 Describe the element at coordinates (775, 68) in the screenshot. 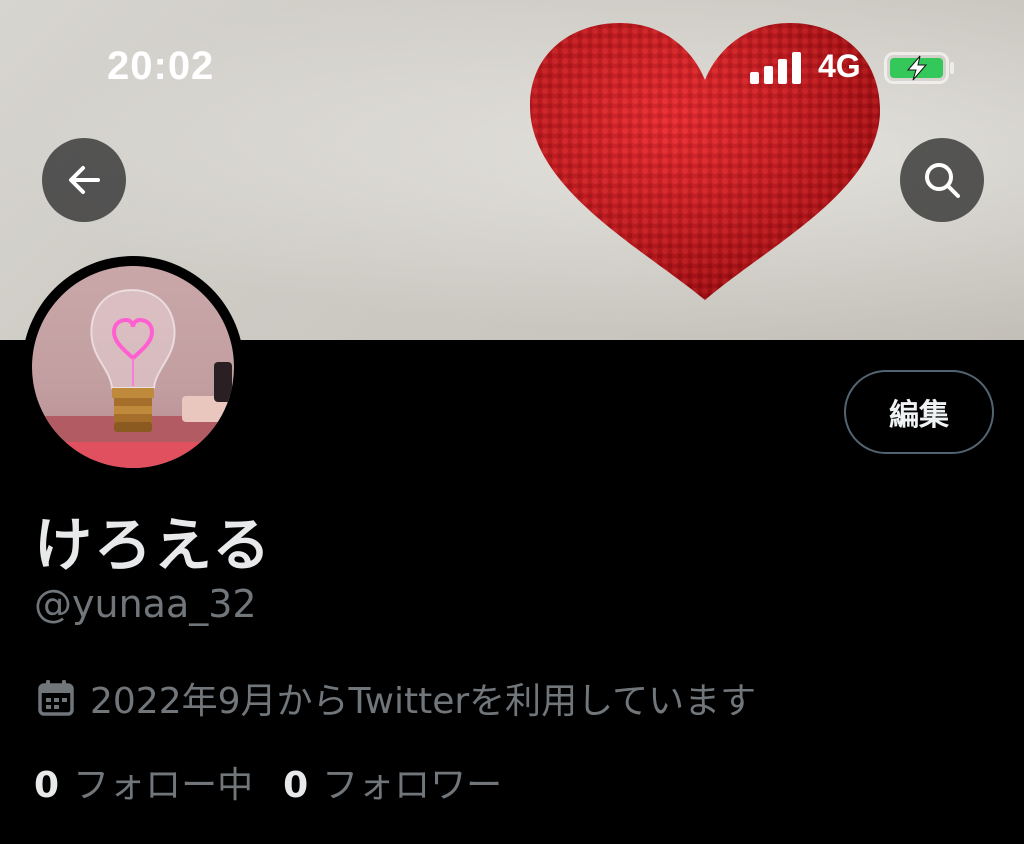

I see `cellular-signal-icon` at that location.